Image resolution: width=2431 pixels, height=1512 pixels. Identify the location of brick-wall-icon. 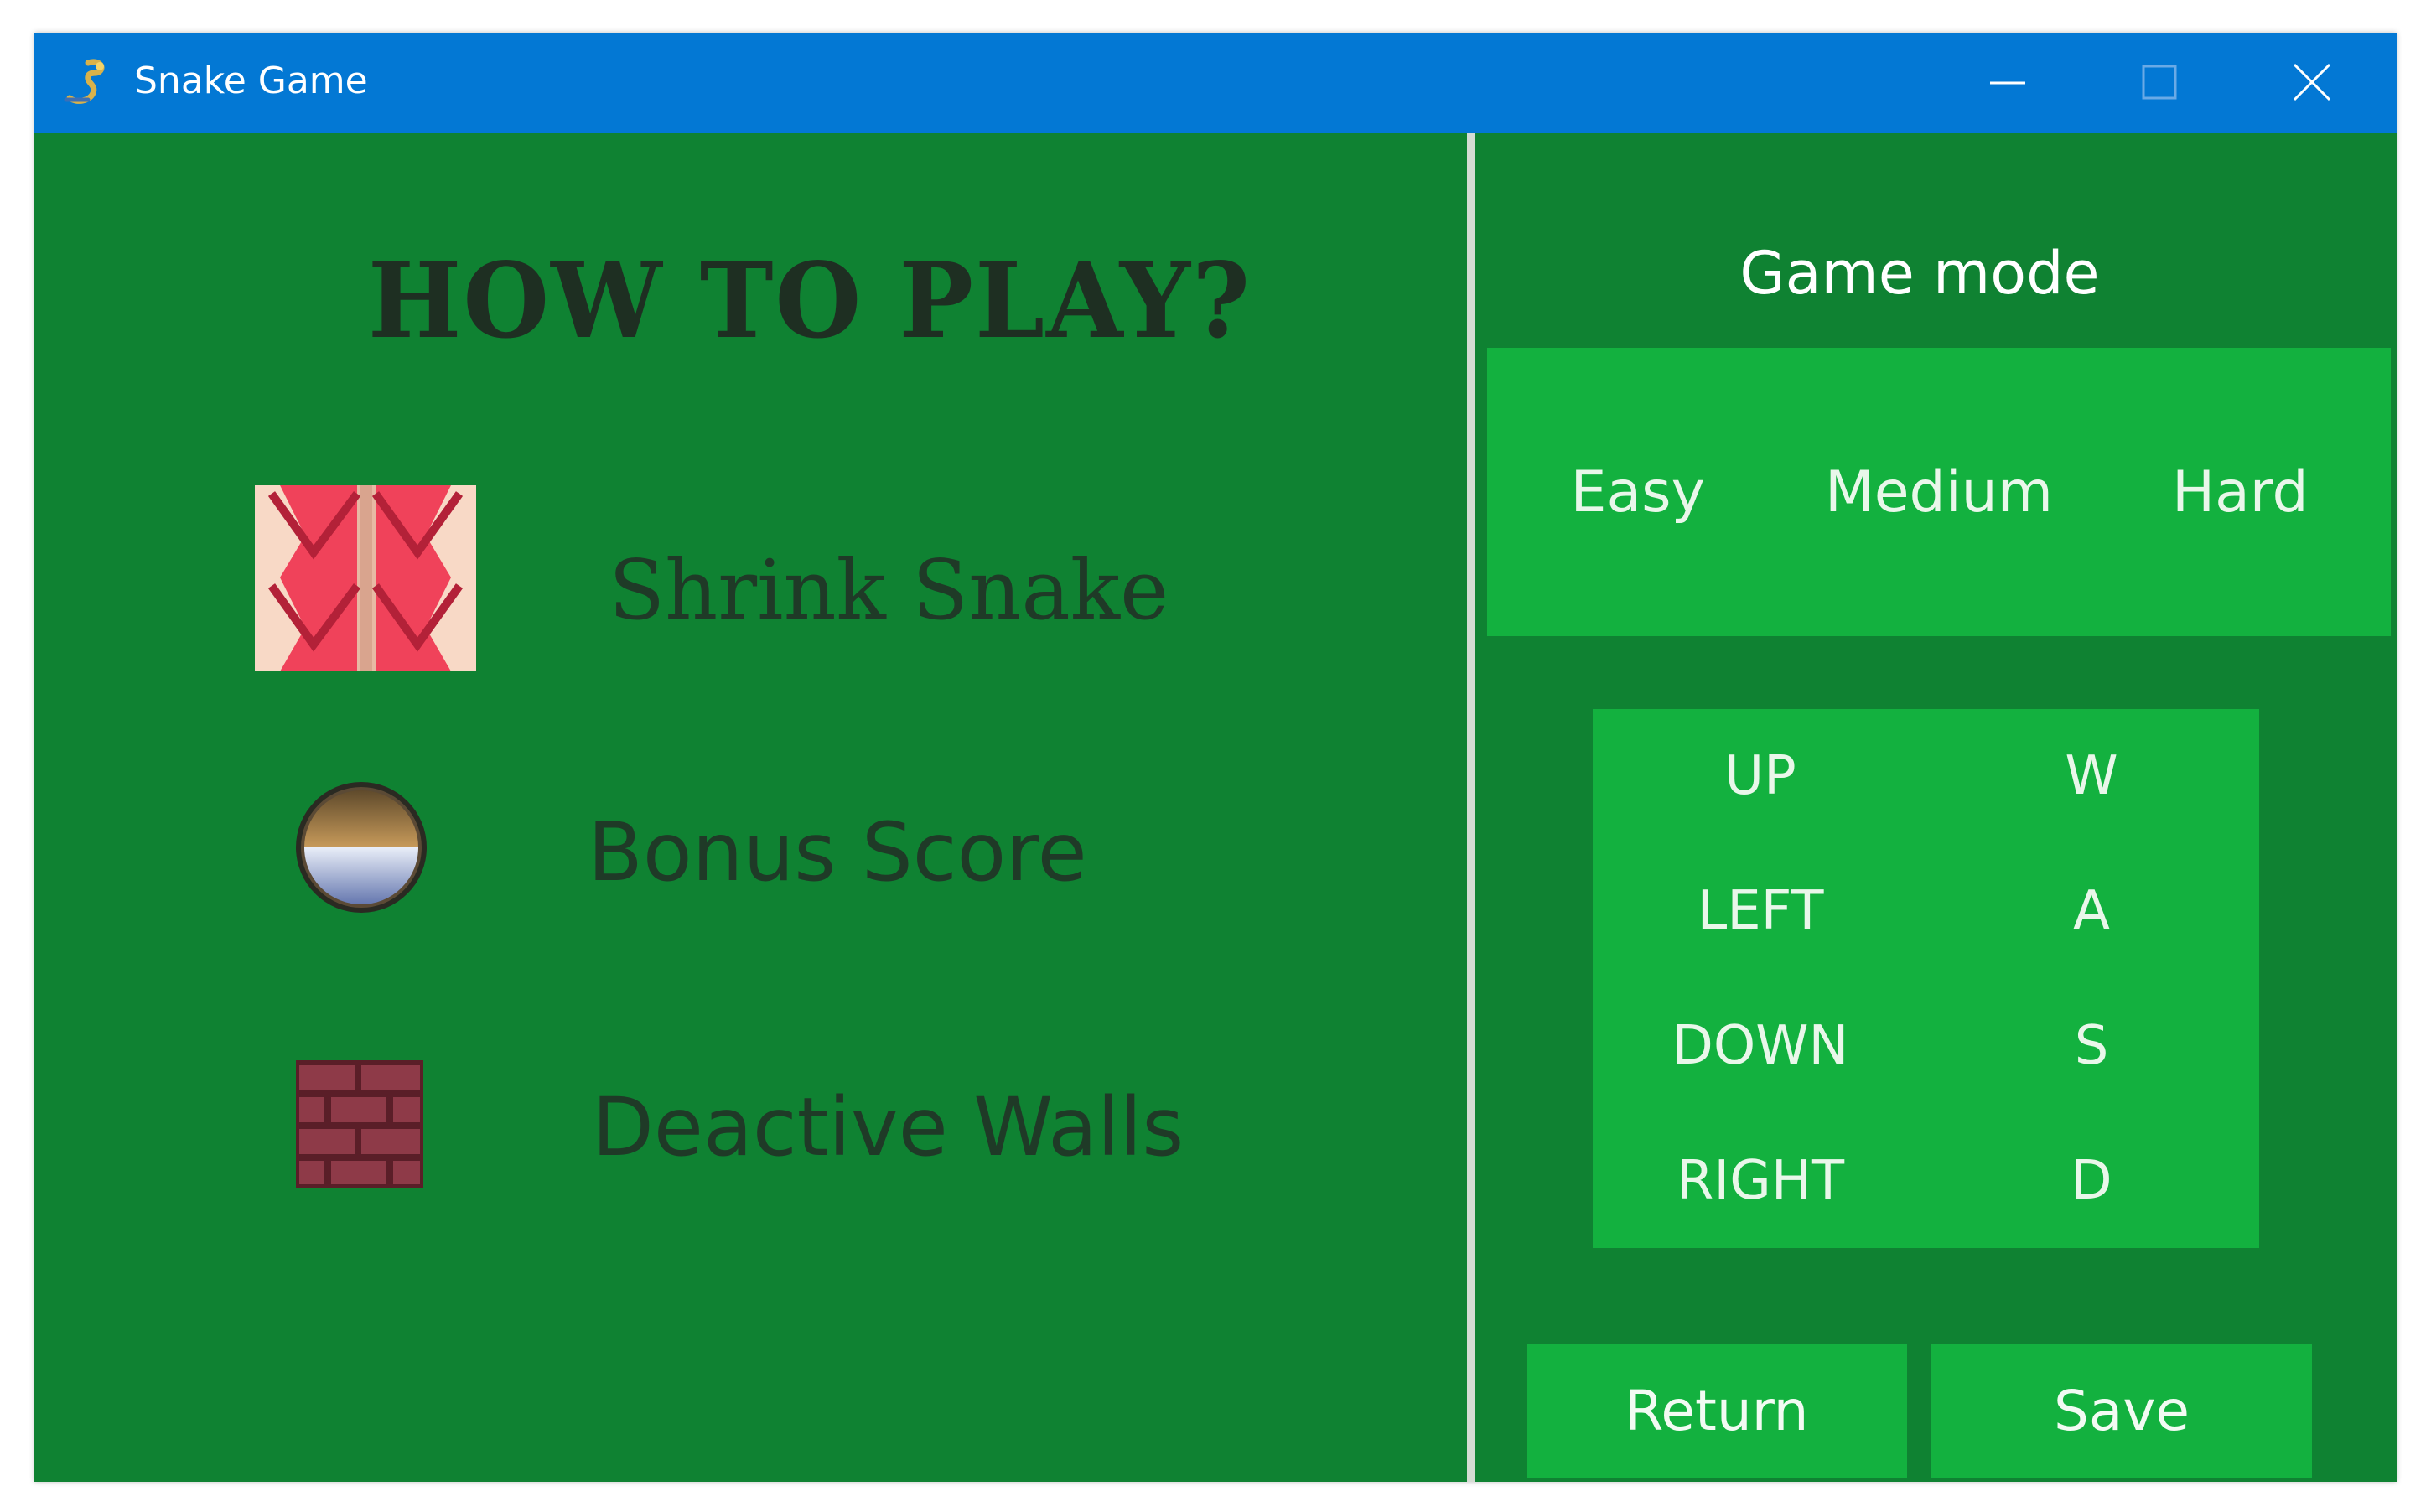
(359, 1124).